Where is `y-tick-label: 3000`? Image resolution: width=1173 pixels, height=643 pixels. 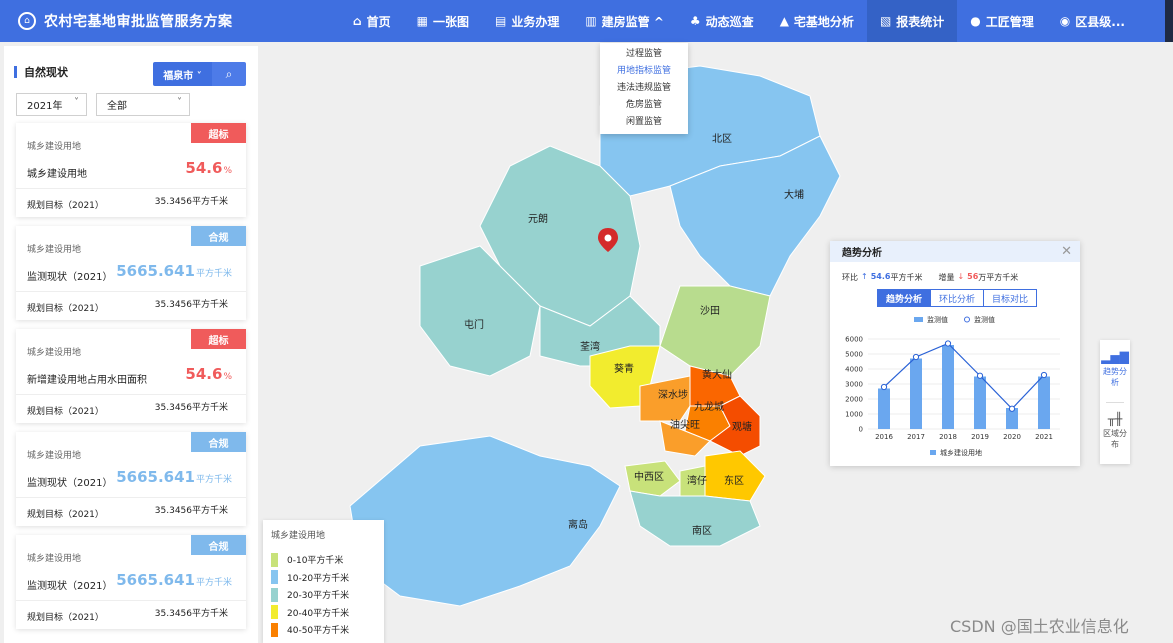 y-tick-label: 3000 is located at coordinates (854, 385).